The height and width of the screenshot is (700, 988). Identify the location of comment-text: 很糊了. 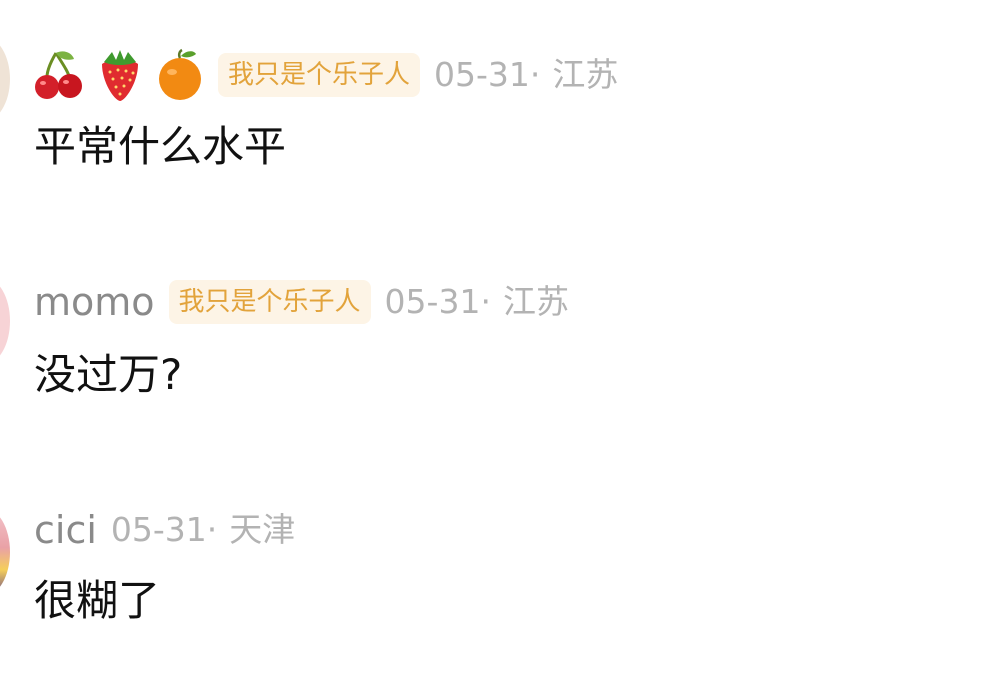
(97, 600).